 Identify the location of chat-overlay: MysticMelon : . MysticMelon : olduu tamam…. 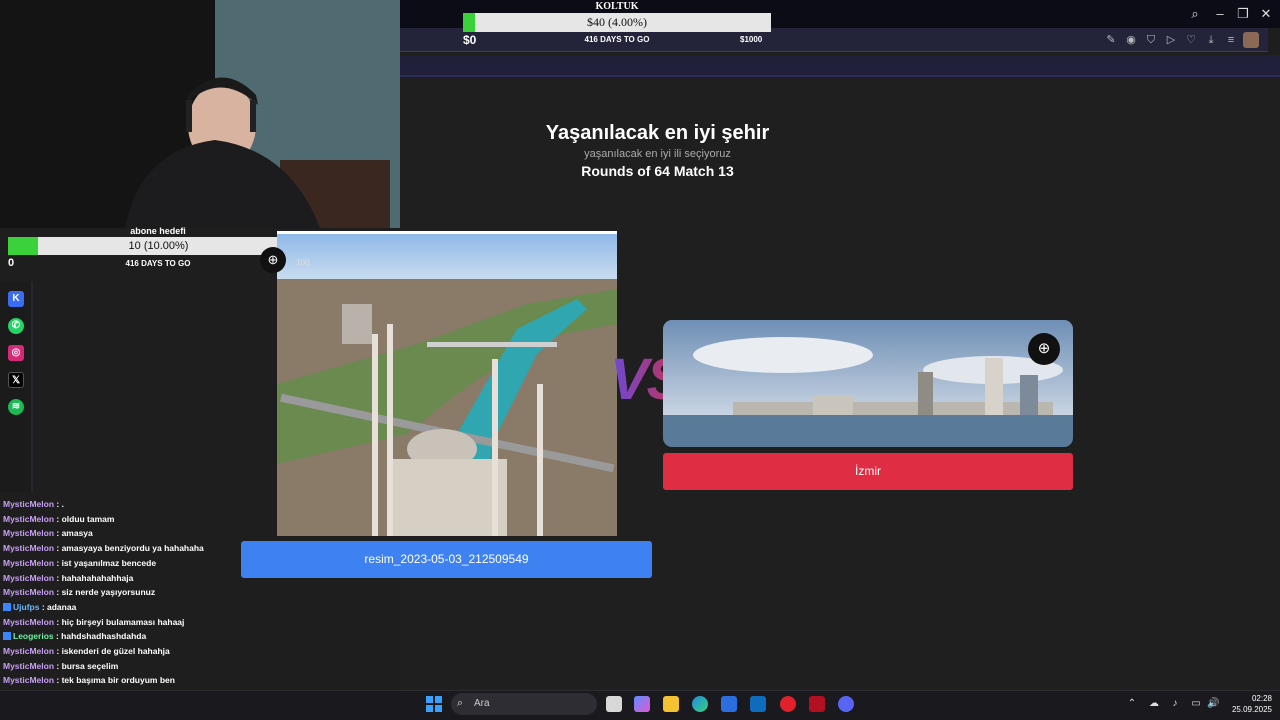
(130, 602).